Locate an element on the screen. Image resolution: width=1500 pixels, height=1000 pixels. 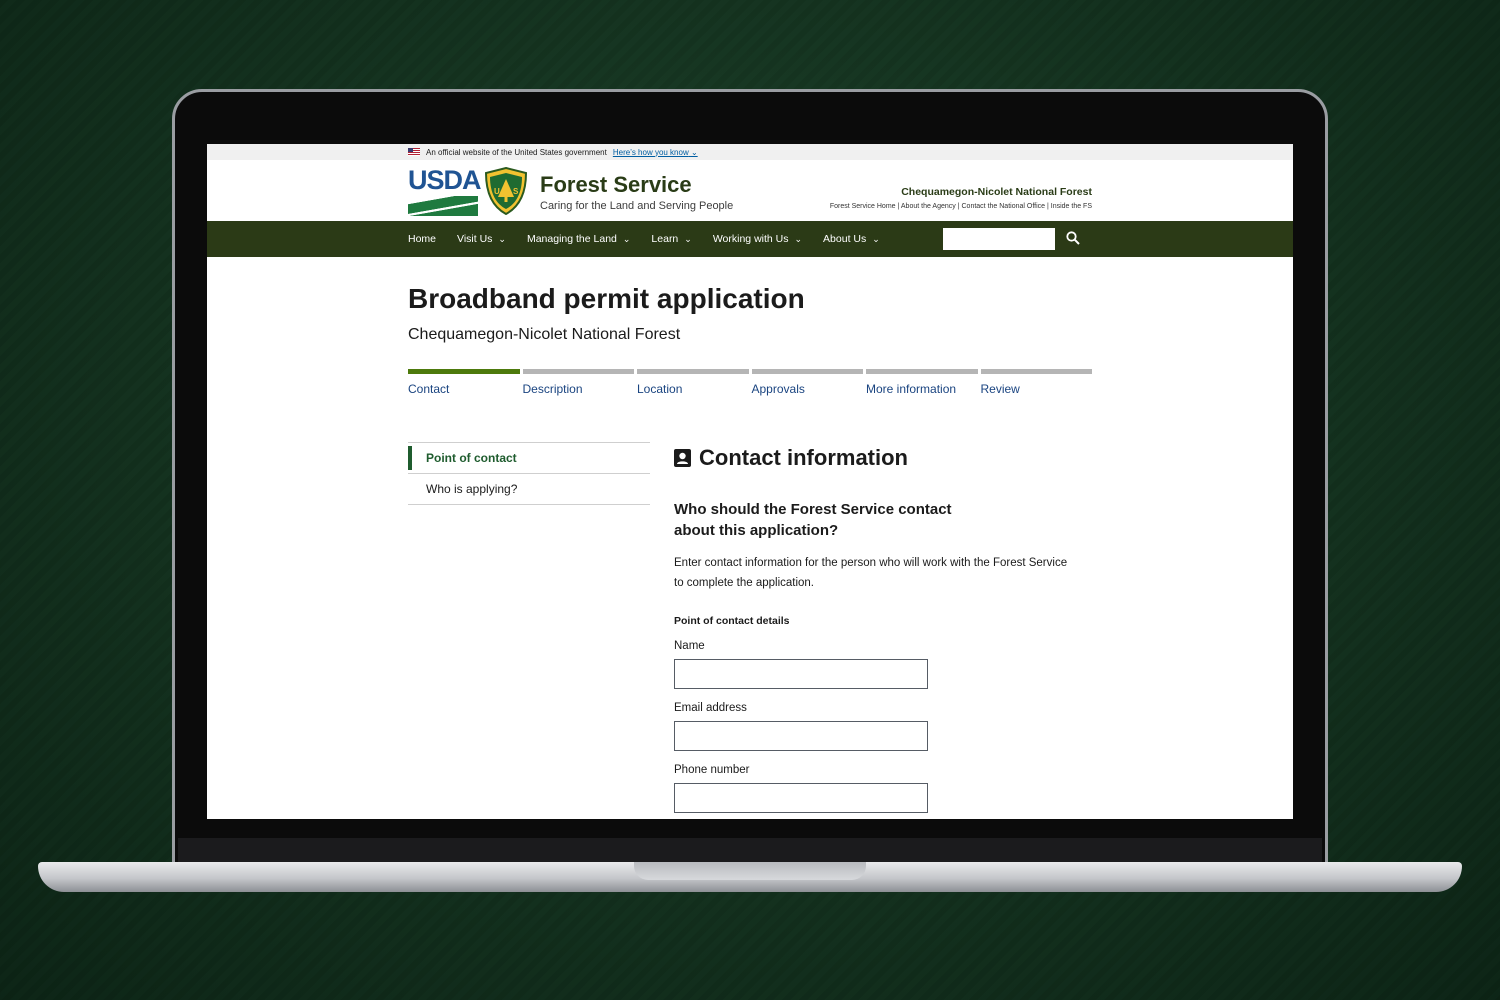
step-location: Location is located at coordinates (693, 382).